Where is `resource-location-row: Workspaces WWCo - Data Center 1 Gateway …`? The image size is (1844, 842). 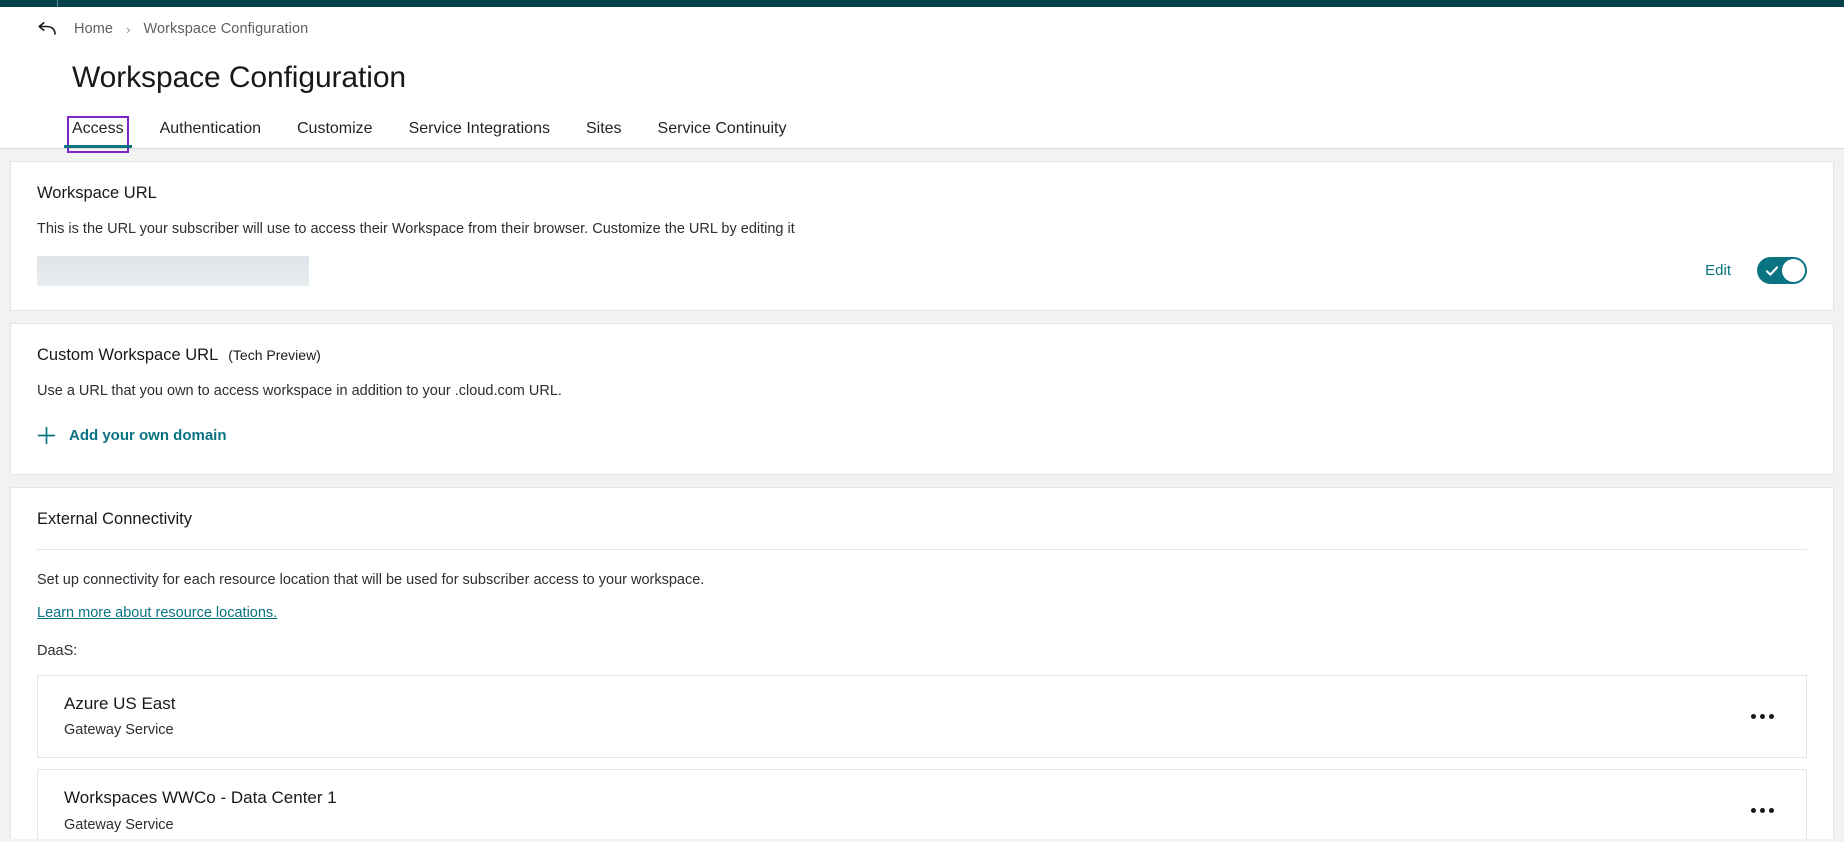
resource-location-row: Workspaces WWCo - Data Center 1 Gateway … is located at coordinates (922, 804).